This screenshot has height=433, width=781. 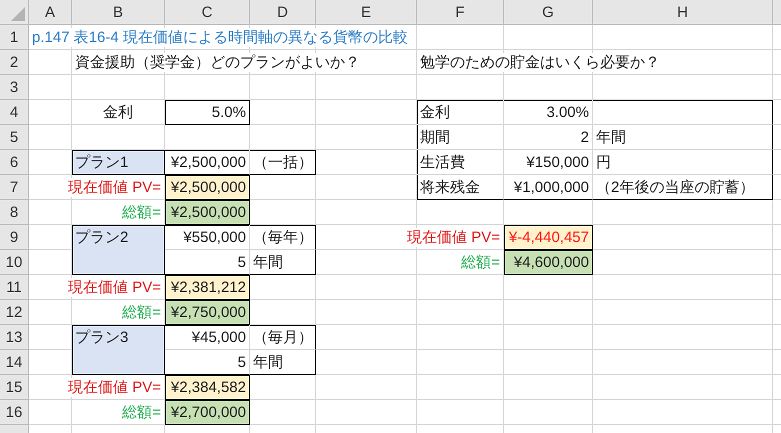 I want to click on row-header: 9, so click(x=14, y=237).